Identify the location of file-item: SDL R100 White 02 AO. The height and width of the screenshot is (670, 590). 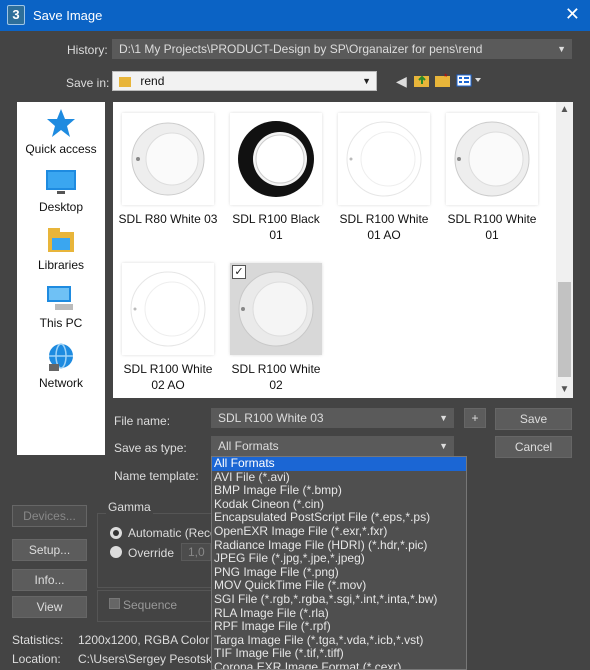
(168, 328).